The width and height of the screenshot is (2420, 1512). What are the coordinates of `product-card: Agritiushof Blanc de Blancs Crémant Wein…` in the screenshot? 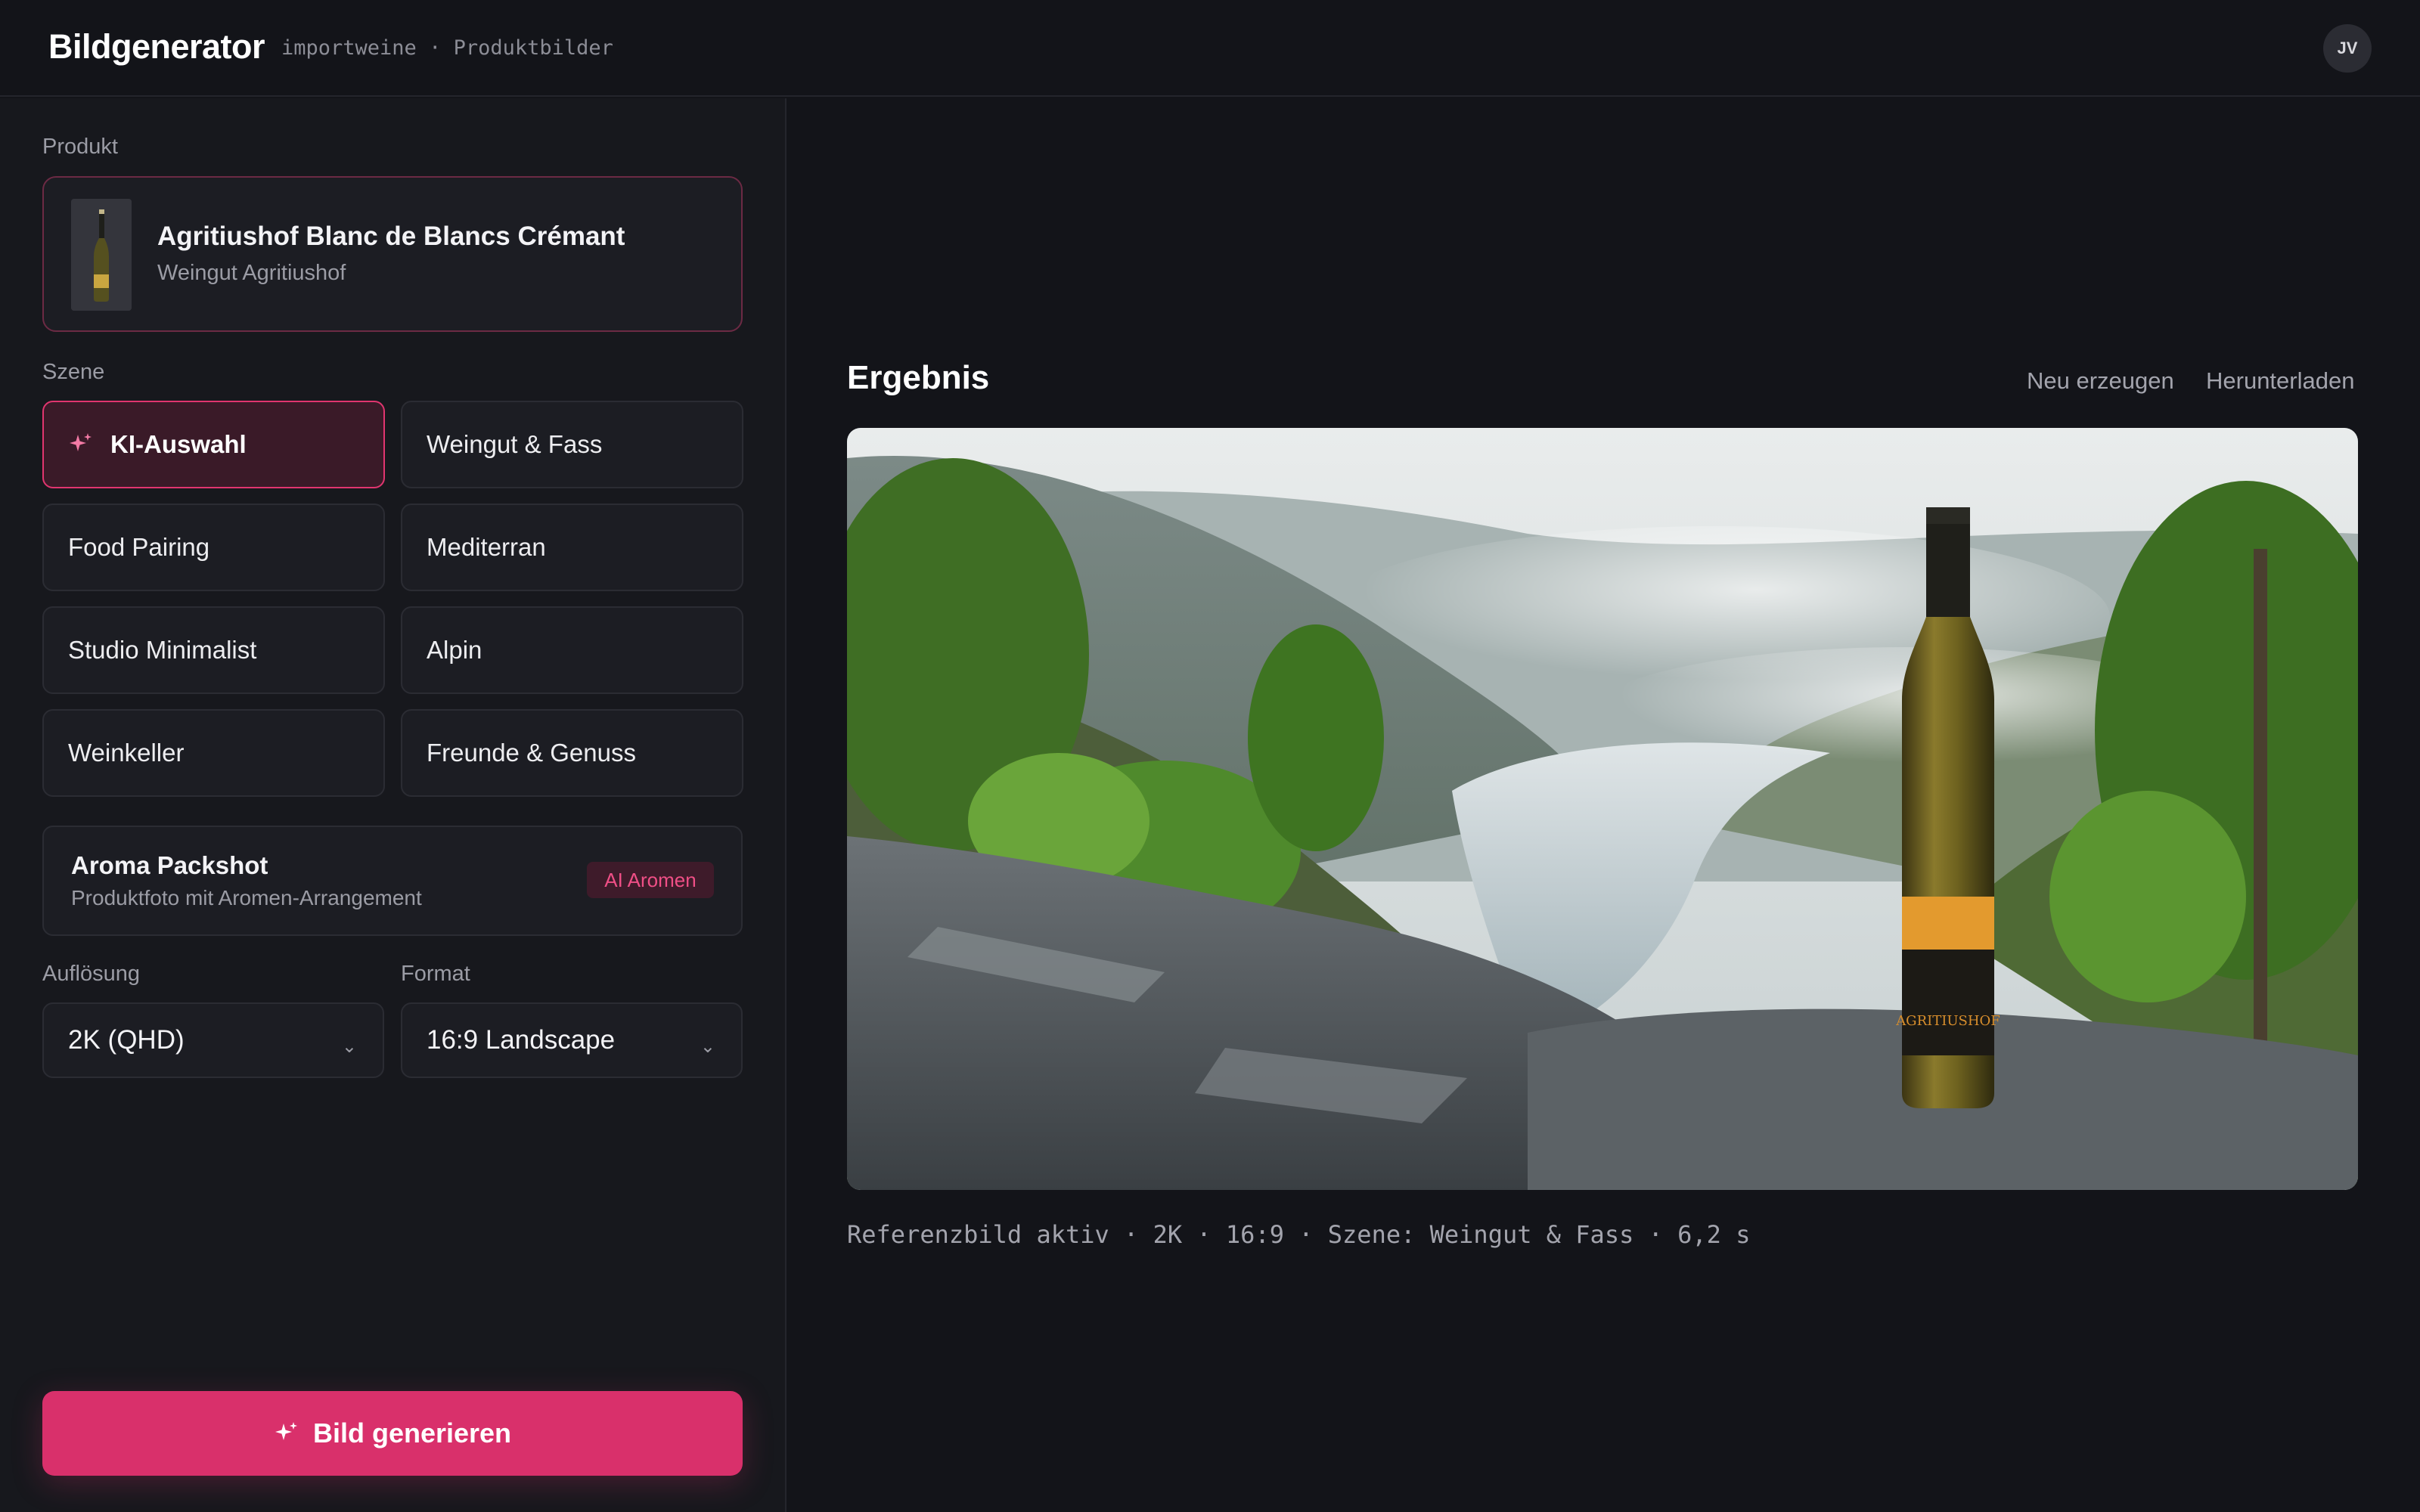 It's located at (392, 254).